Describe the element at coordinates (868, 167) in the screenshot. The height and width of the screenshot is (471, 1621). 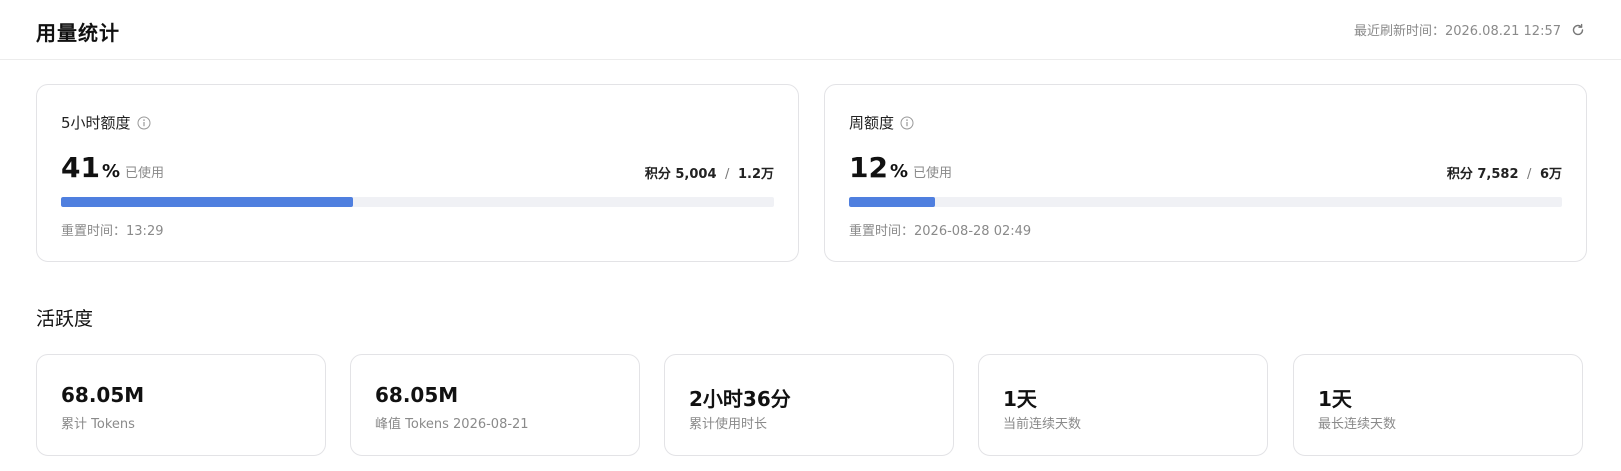
I see `percent-value: 12` at that location.